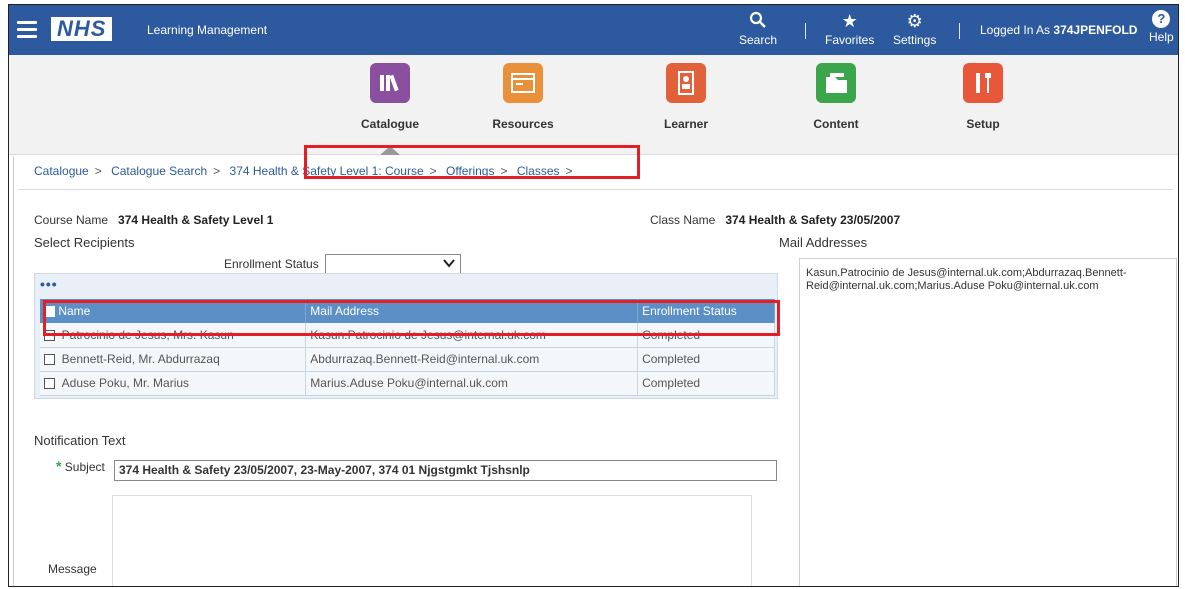 Image resolution: width=1185 pixels, height=589 pixels. What do you see at coordinates (59, 466) in the screenshot?
I see `required-icon: *` at bounding box center [59, 466].